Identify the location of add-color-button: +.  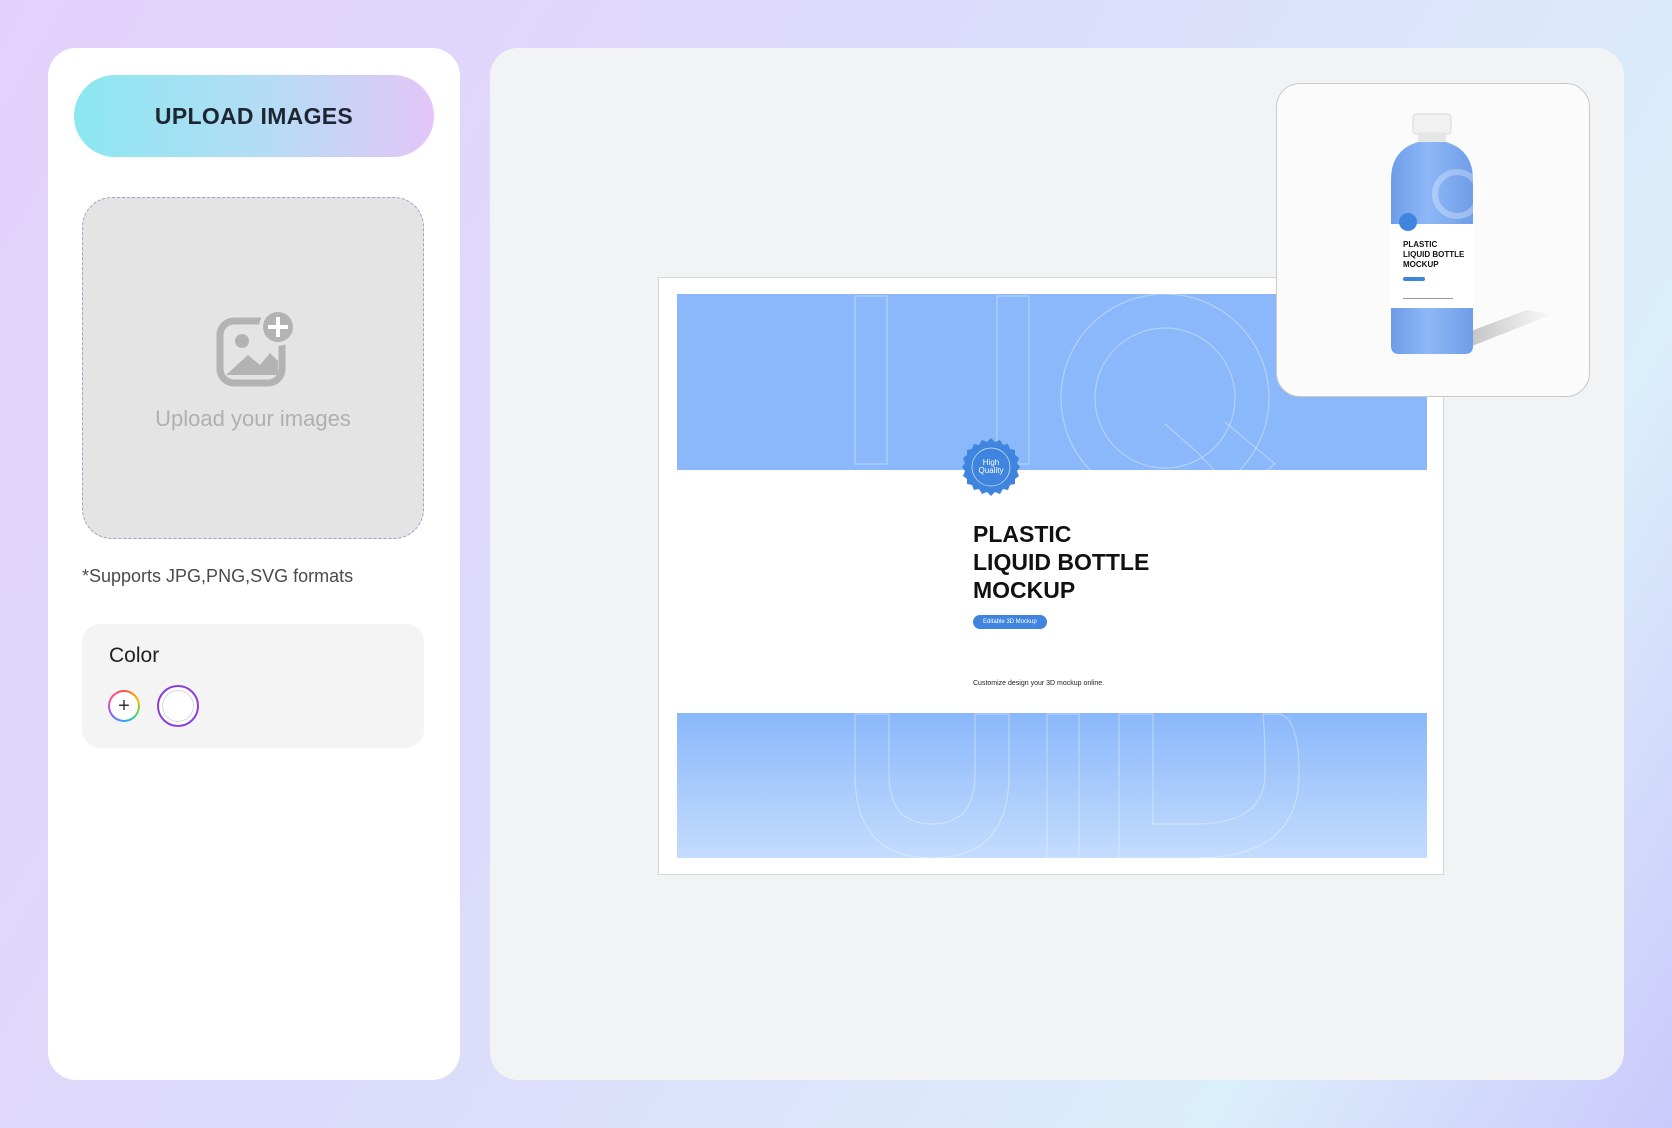
(124, 706).